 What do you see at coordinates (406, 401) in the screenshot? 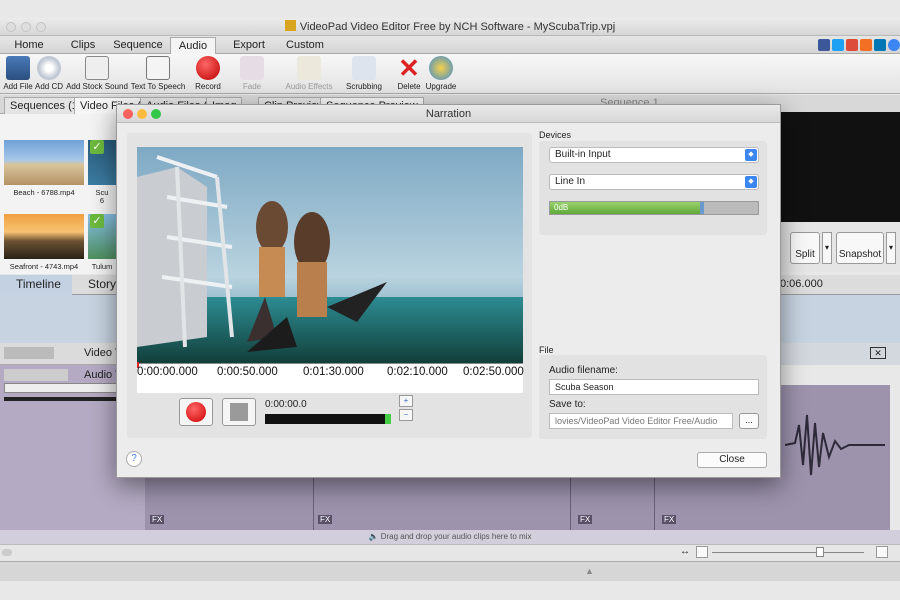
I see `zoom-in-icon: +` at bounding box center [406, 401].